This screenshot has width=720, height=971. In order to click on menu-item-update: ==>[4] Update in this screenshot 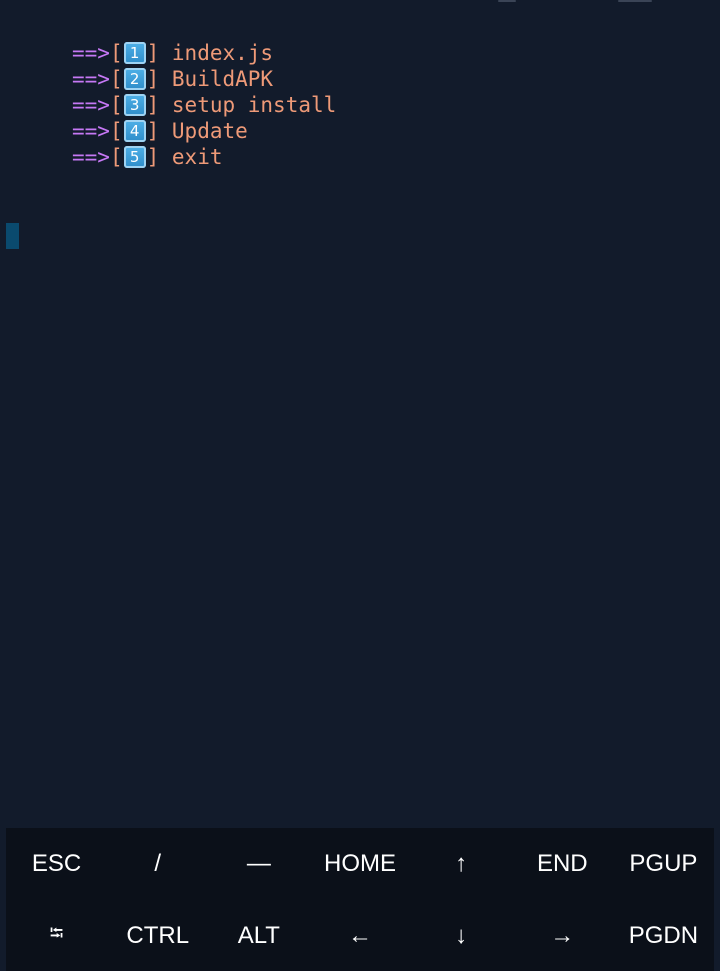, I will do `click(204, 131)`.